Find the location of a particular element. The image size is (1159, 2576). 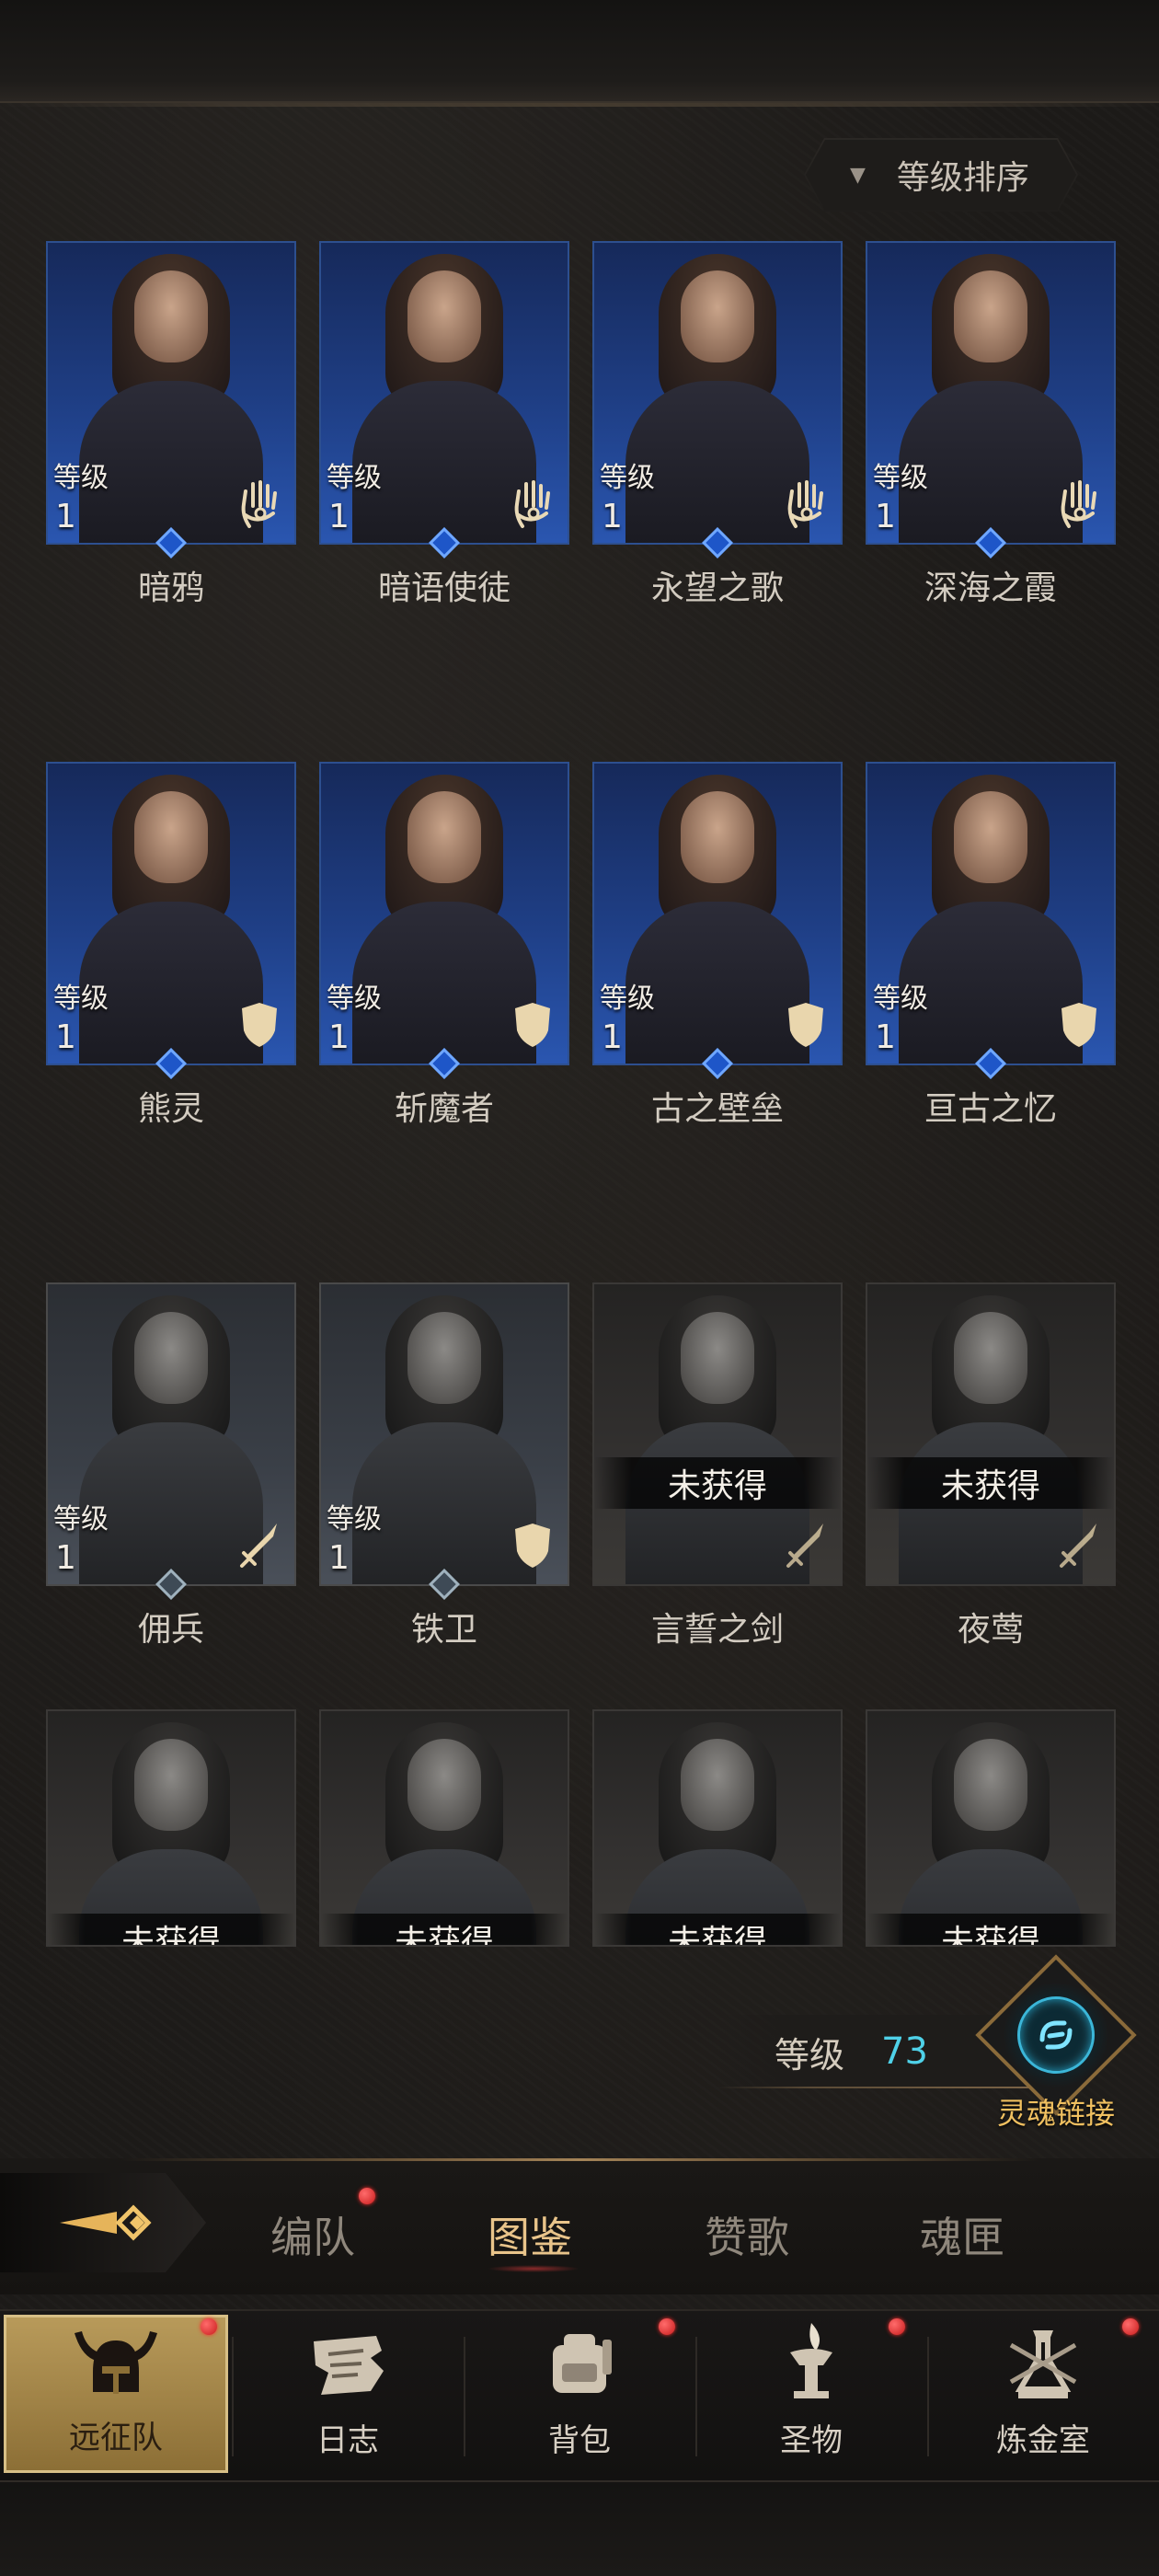

nav-log: 日志 is located at coordinates (347, 2394).